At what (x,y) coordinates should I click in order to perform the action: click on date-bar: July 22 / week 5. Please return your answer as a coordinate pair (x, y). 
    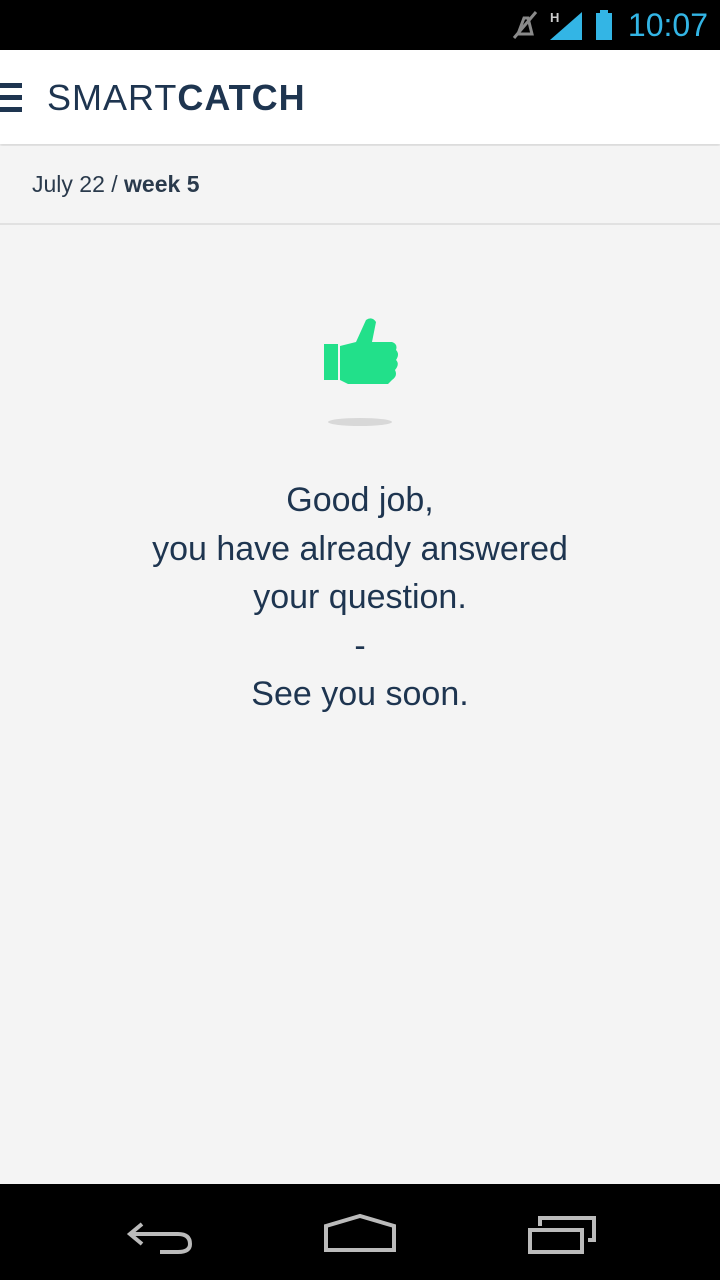
    Looking at the image, I should click on (360, 185).